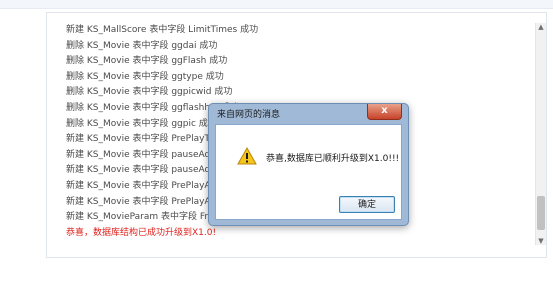 The image size is (553, 283). I want to click on success-message: 恭喜，数据库结构已成功升级到X1.0!, so click(141, 232).